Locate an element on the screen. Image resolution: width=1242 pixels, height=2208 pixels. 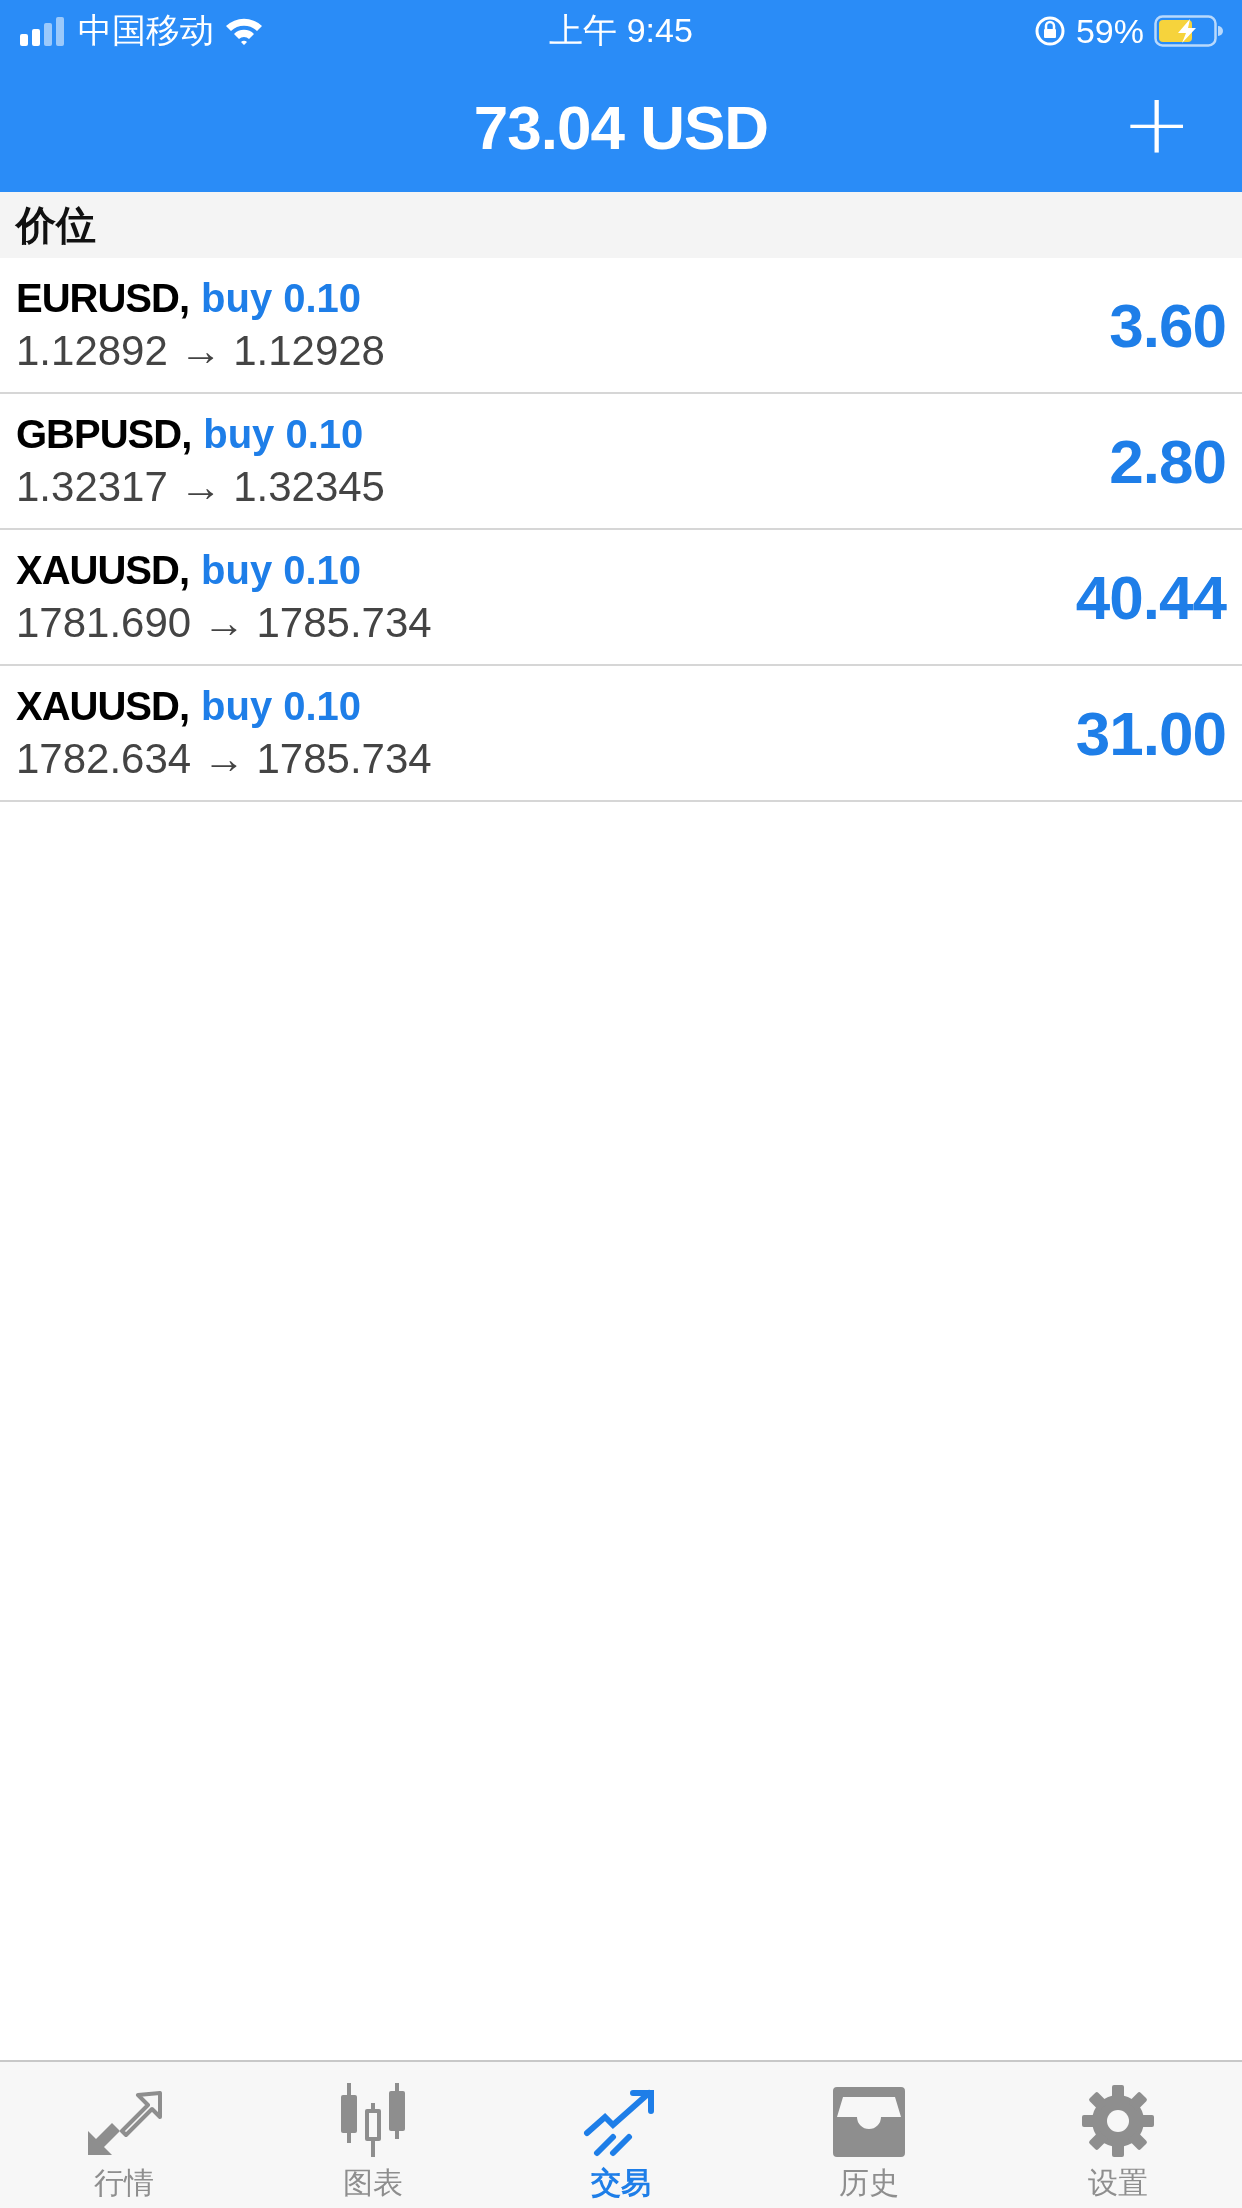
tab-item: 历史 is located at coordinates (869, 2135).